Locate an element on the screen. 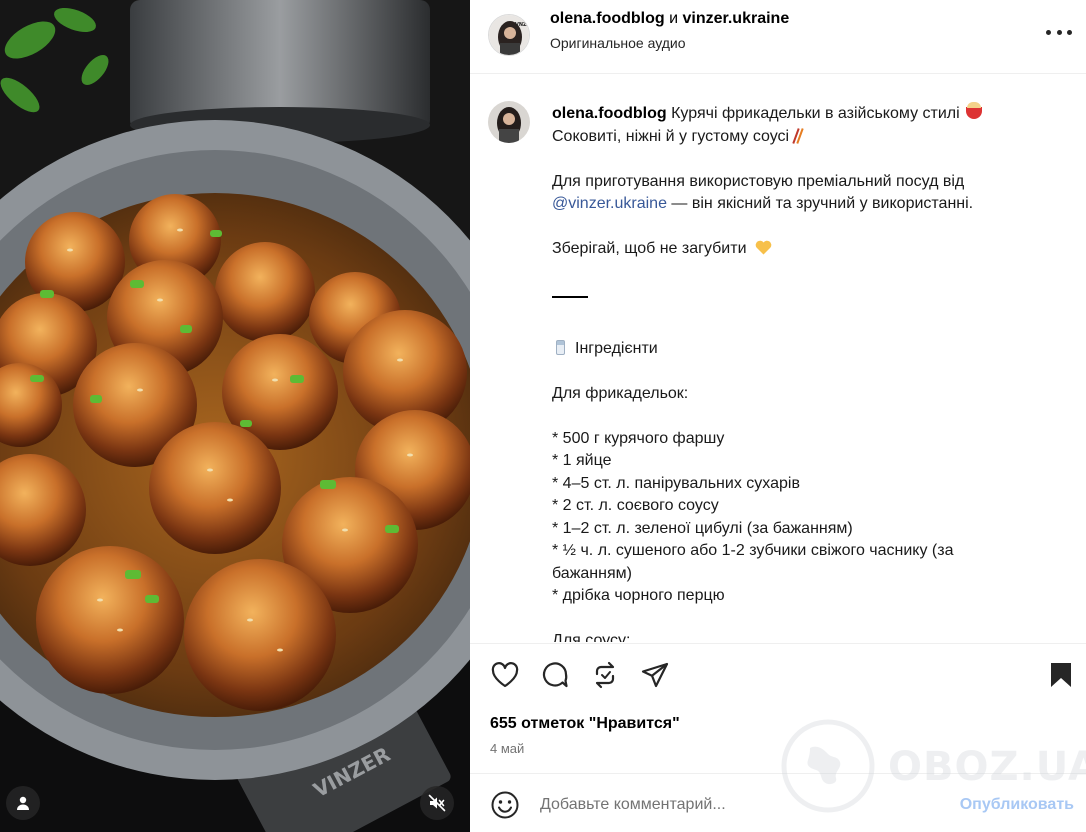 This screenshot has height=832, width=1086. yellow-heart-icon is located at coordinates (763, 247).